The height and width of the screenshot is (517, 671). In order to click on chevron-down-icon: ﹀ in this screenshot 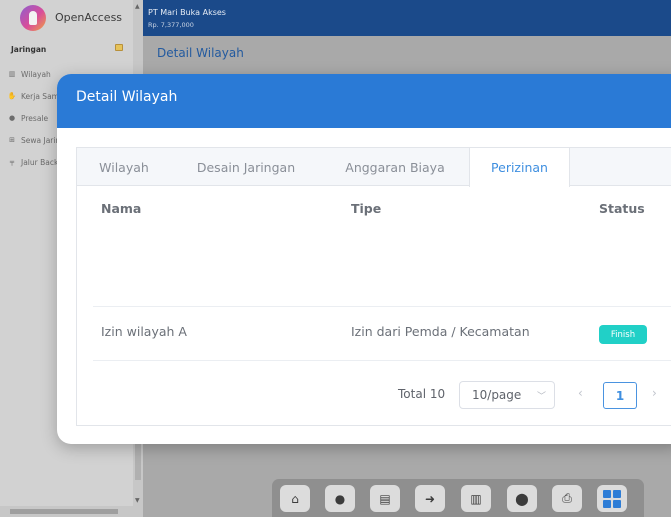, I will do `click(541, 397)`.